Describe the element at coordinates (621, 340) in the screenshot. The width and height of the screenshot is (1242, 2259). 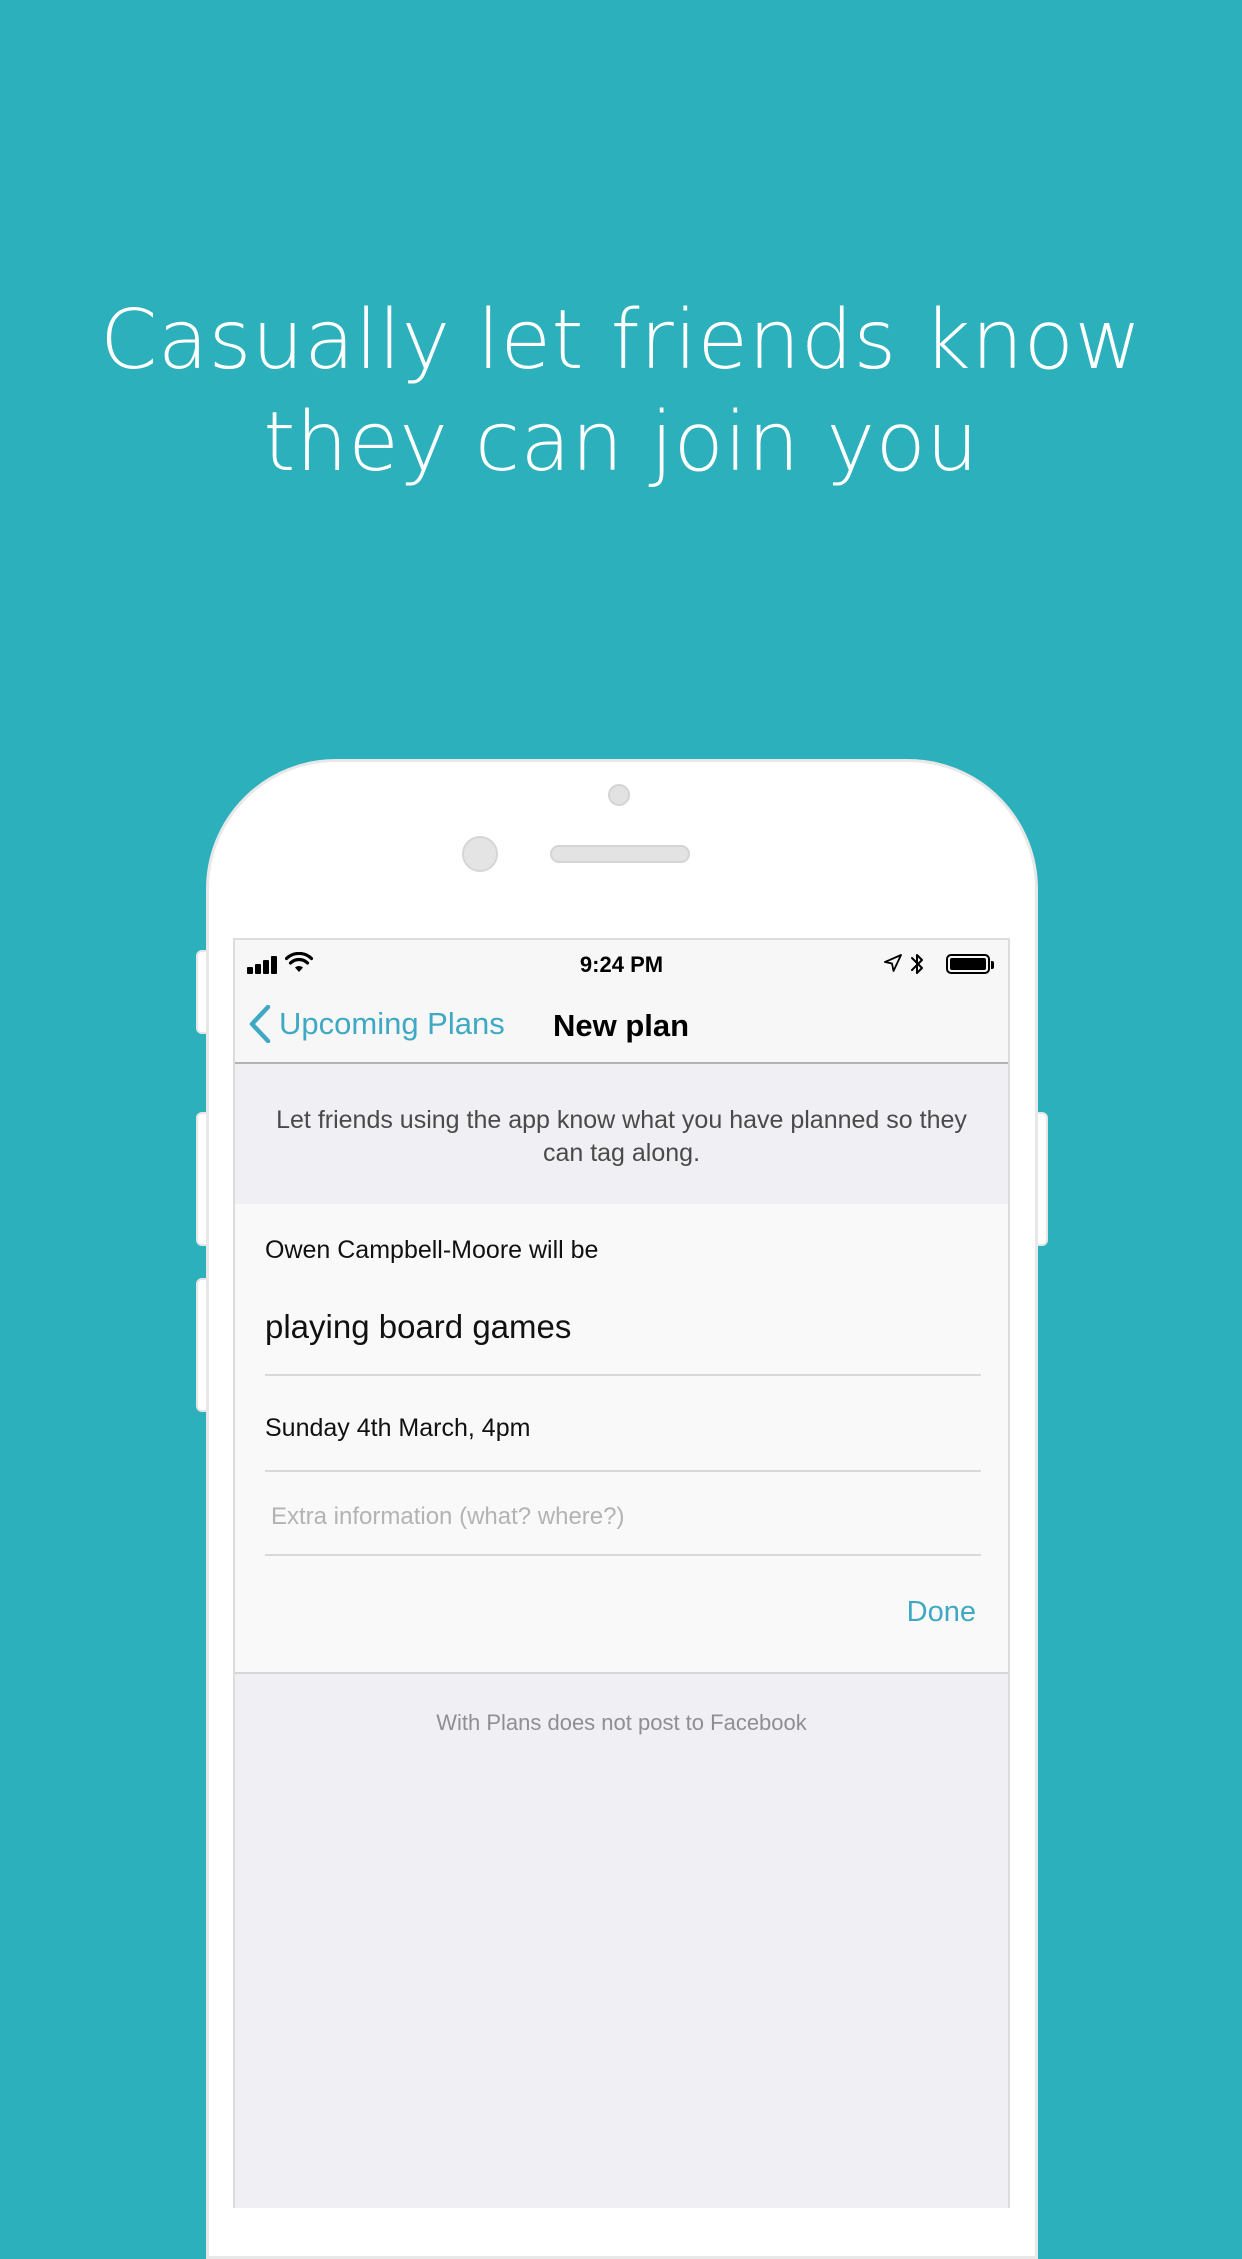
I see `headline-line-1: Casually let friends know` at that location.